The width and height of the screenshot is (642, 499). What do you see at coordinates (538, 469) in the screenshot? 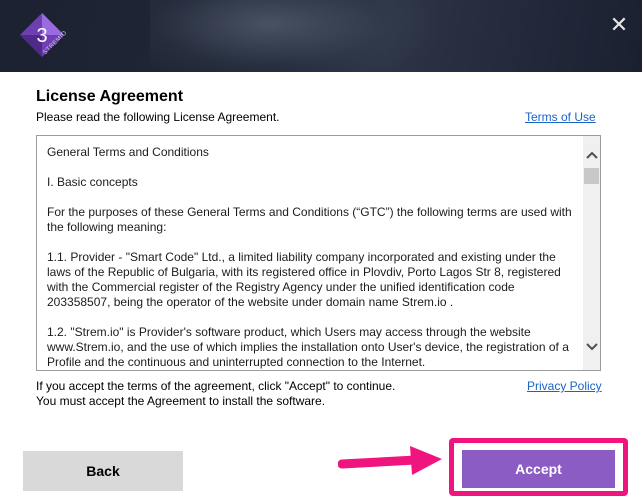
I see `accept-button: Accept` at bounding box center [538, 469].